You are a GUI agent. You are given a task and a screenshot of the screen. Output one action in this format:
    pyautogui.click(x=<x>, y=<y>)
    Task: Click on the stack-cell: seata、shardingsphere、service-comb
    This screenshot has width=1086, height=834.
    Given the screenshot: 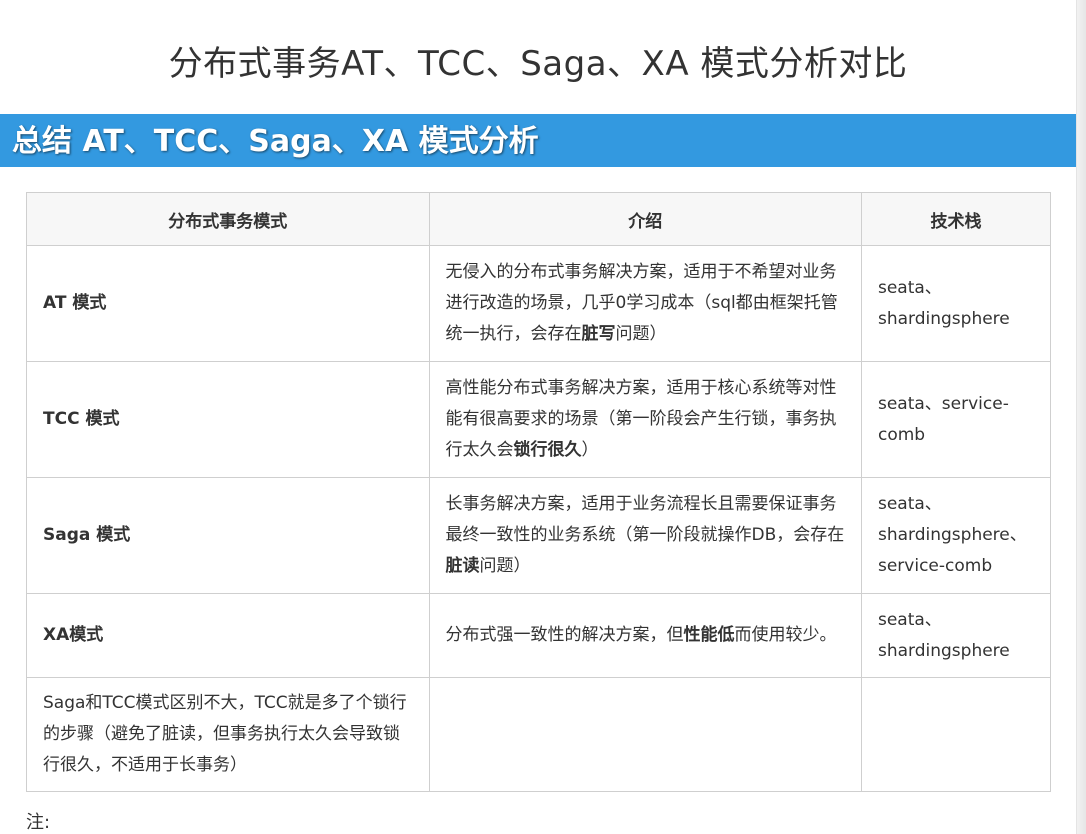 What is the action you would take?
    pyautogui.click(x=956, y=535)
    